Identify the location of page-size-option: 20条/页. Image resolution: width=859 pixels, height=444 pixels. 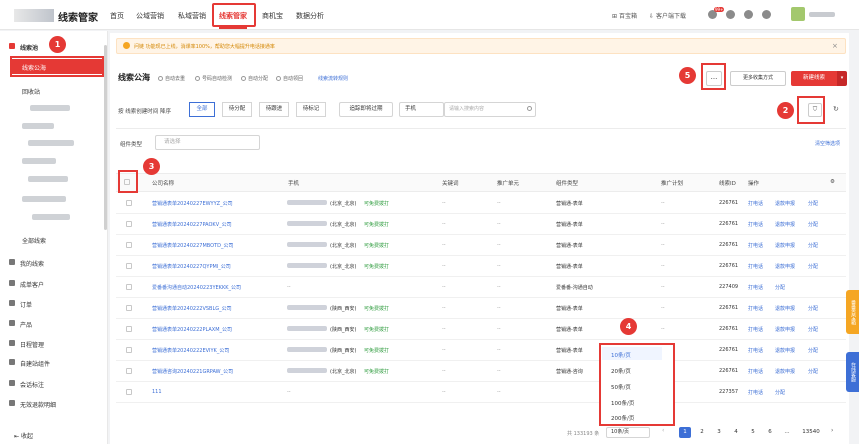
(621, 371).